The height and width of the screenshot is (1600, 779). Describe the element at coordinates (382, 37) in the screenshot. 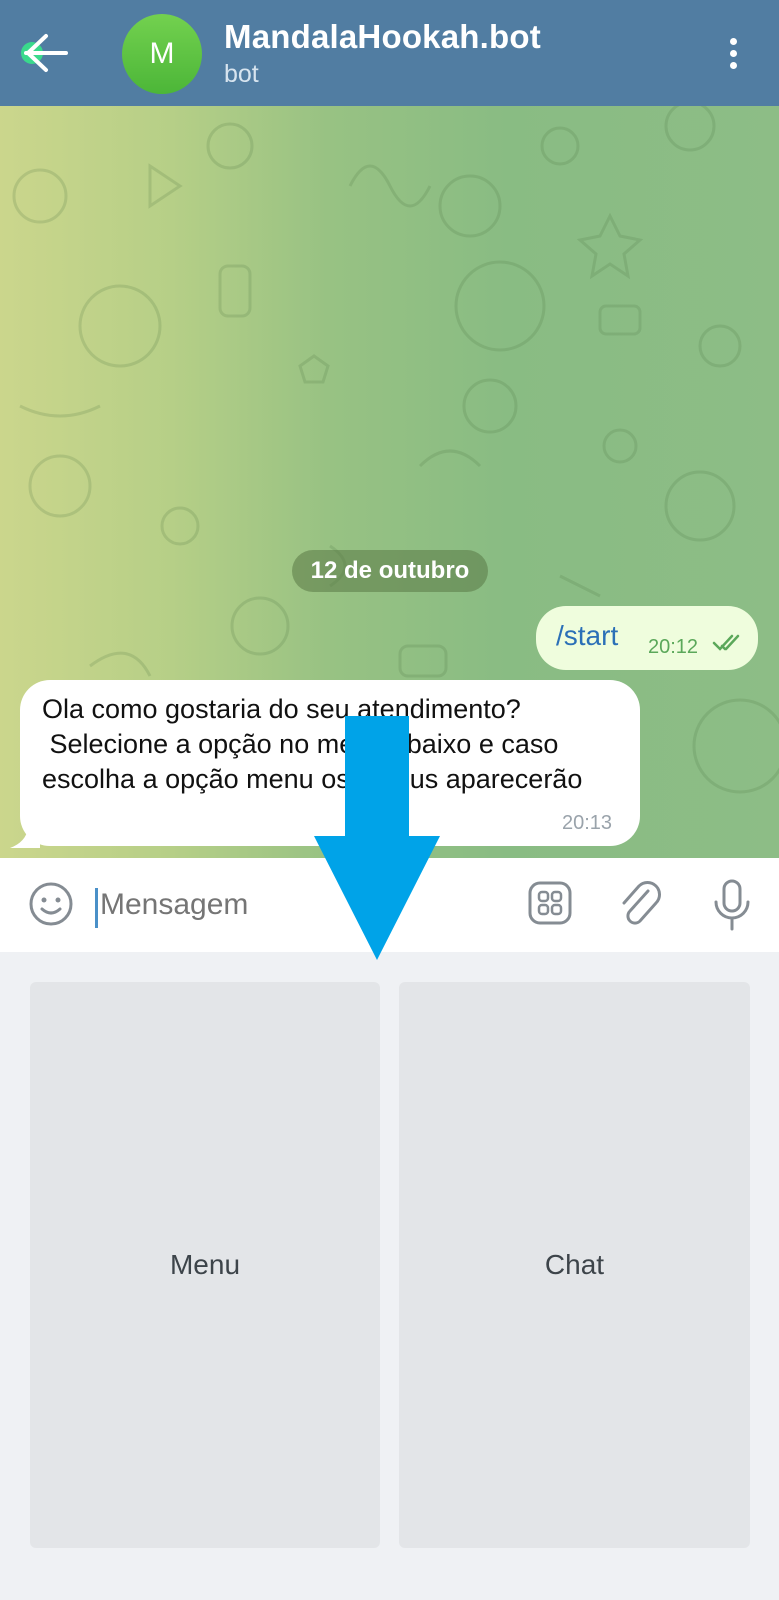

I see `chat-title: MandalaHookah.bot` at that location.